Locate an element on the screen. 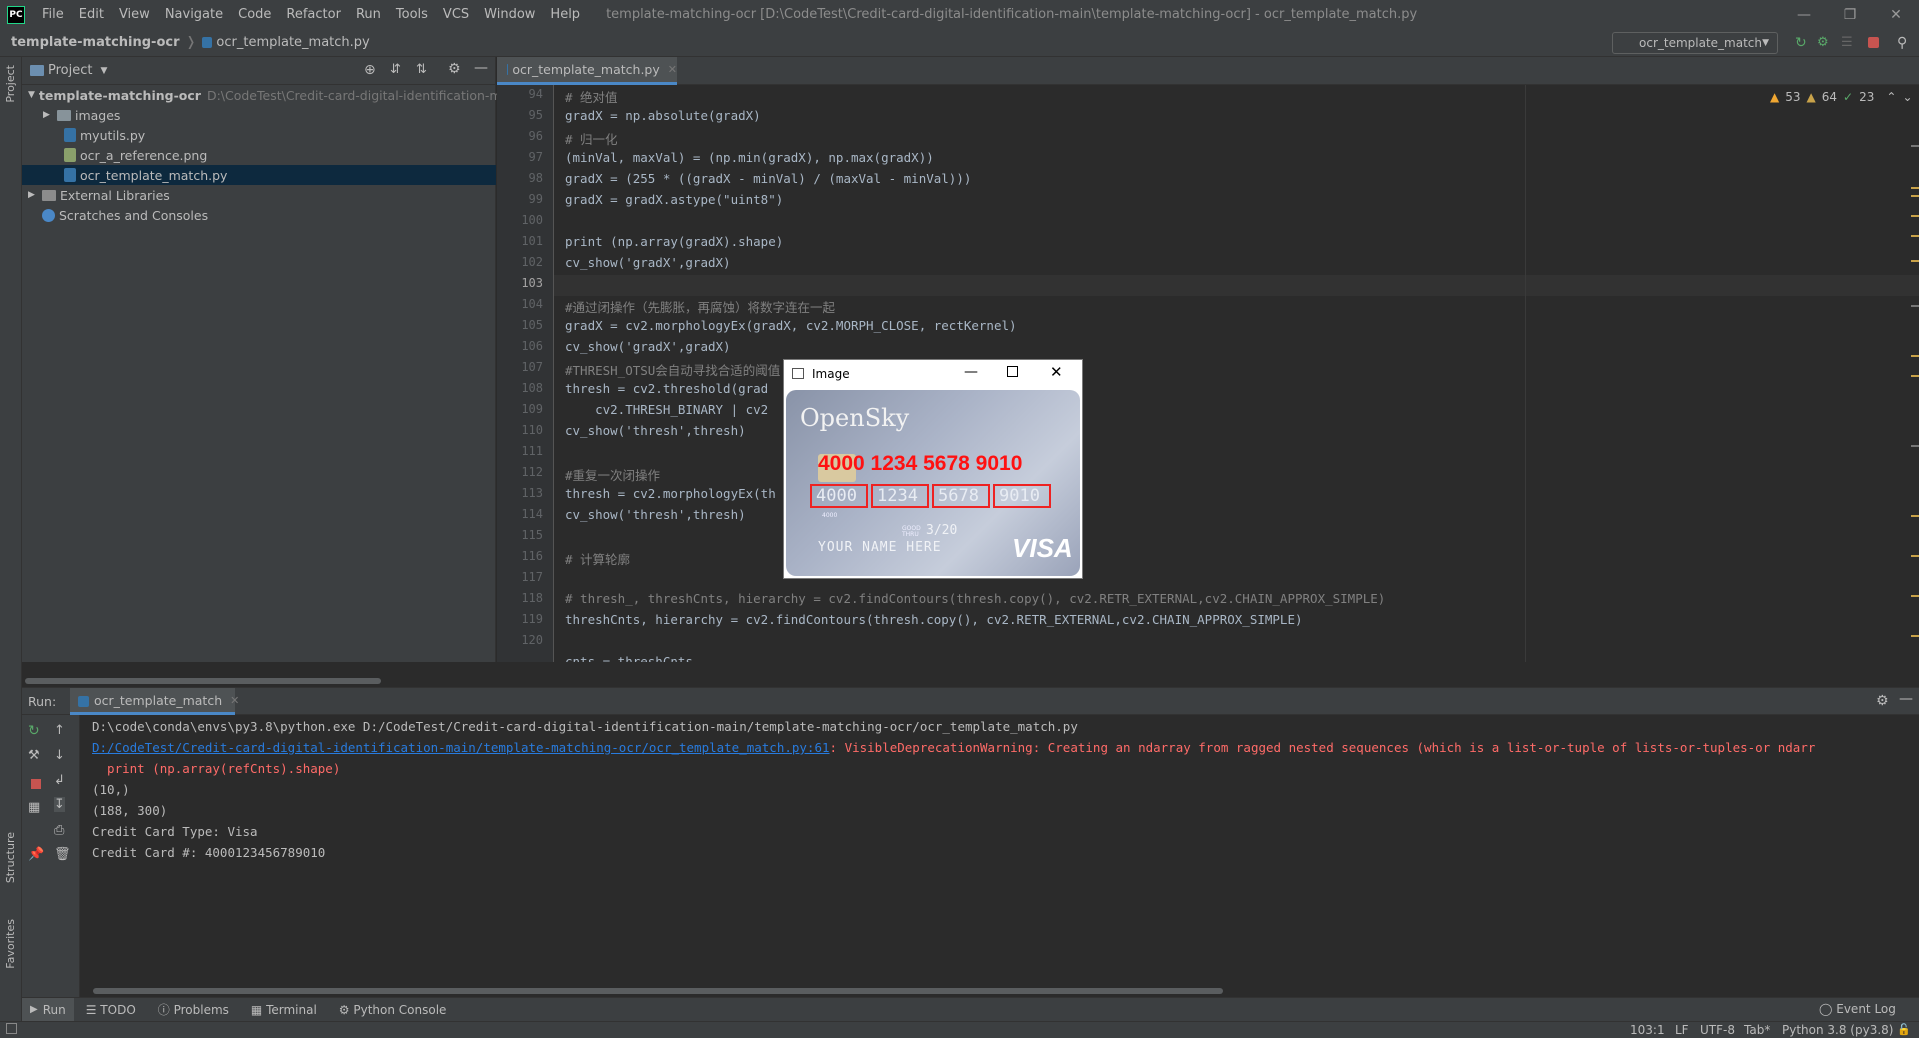  tab-ocr-template-match: ocr_template_match.py ✕ is located at coordinates (587, 71).